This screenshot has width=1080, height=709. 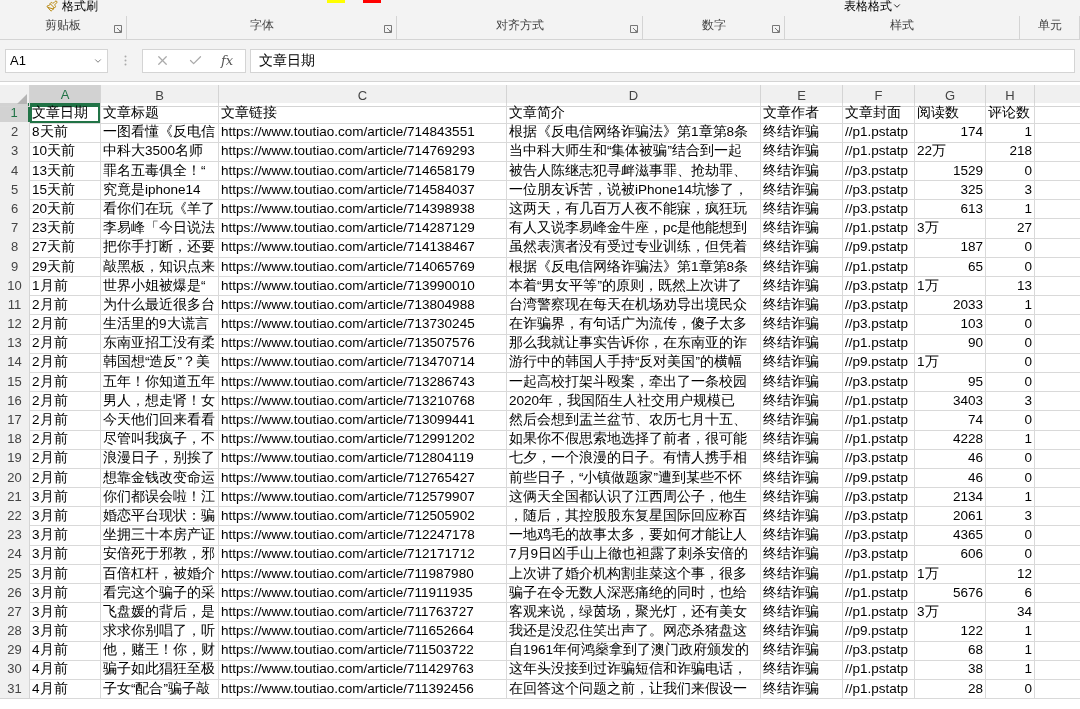 I want to click on row-header: 14, so click(x=15, y=362).